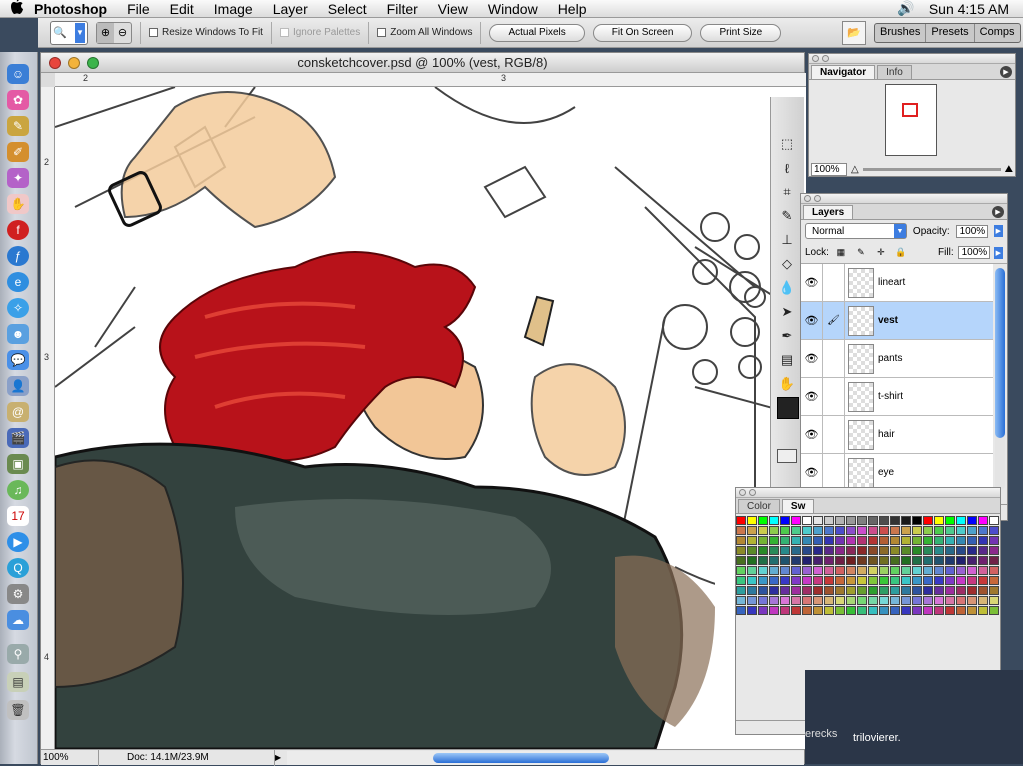  What do you see at coordinates (834, 320) in the screenshot?
I see `paintbrush-icon: 🖌` at bounding box center [834, 320].